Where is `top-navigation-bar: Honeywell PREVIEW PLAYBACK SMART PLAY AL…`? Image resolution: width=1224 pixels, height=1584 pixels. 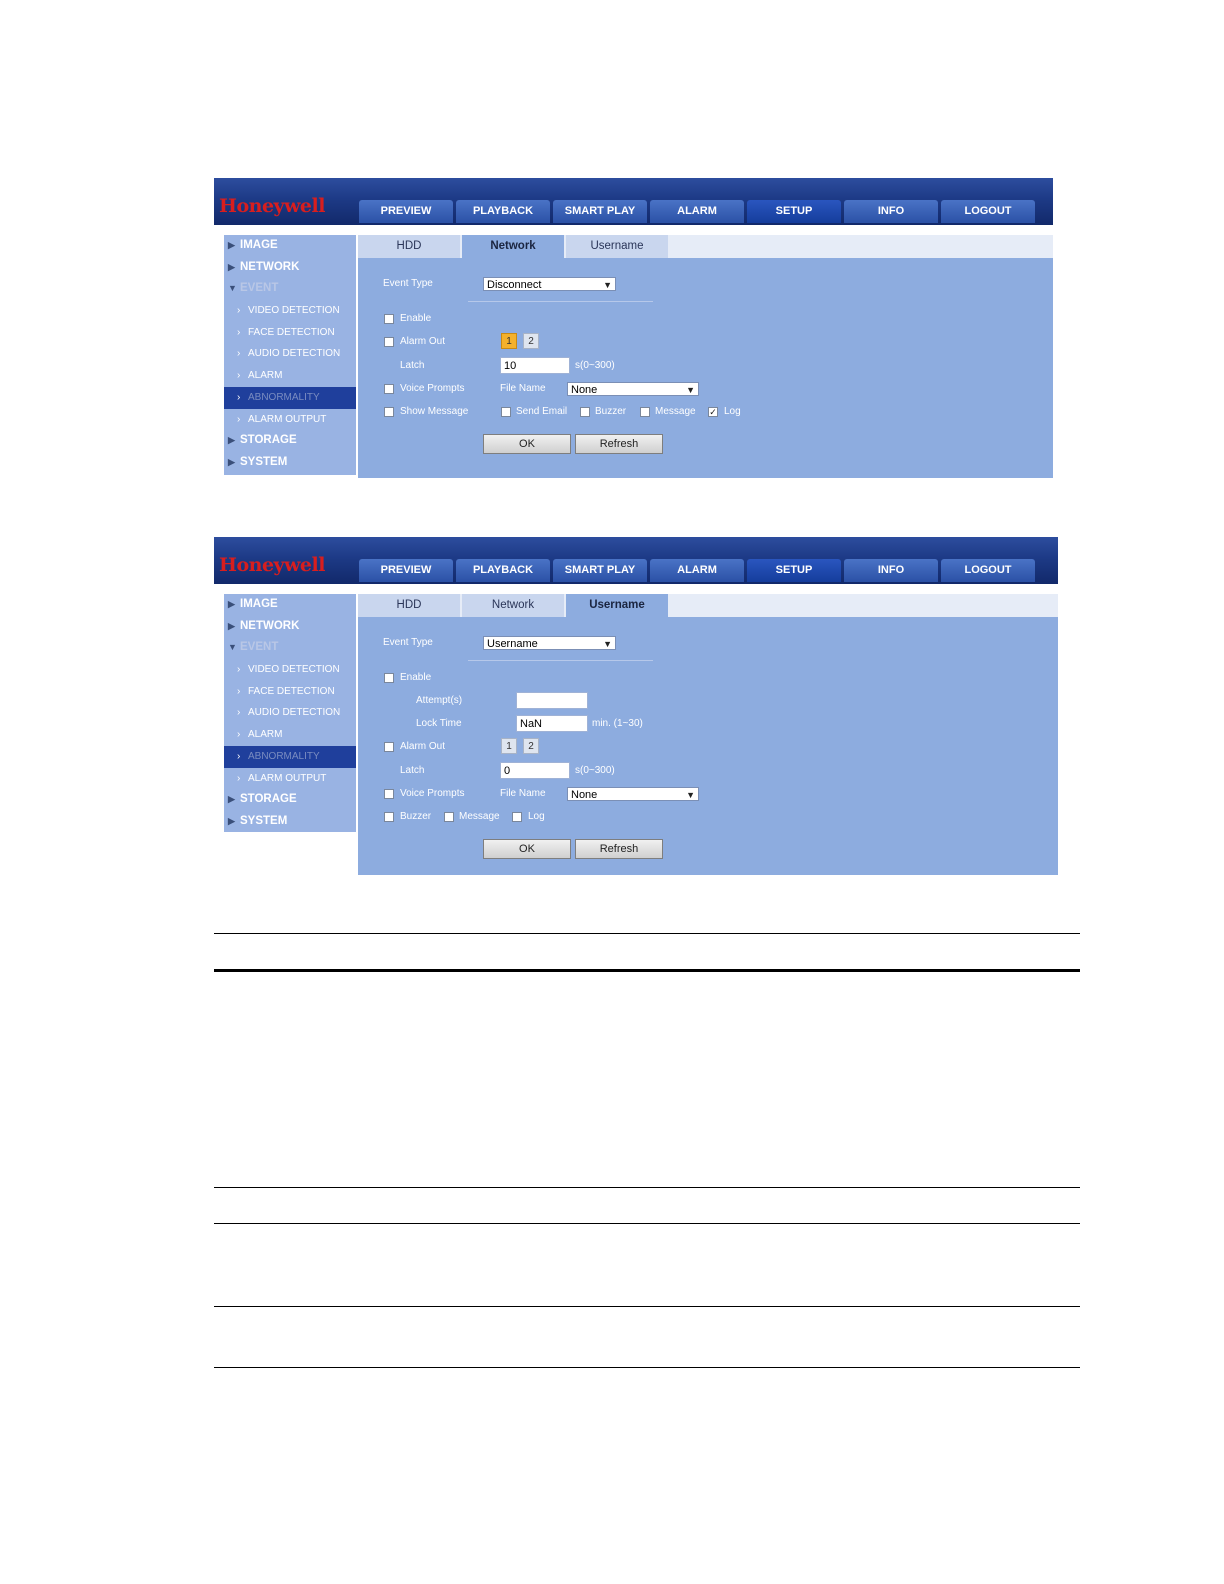 top-navigation-bar: Honeywell PREVIEW PLAYBACK SMART PLAY AL… is located at coordinates (636, 560).